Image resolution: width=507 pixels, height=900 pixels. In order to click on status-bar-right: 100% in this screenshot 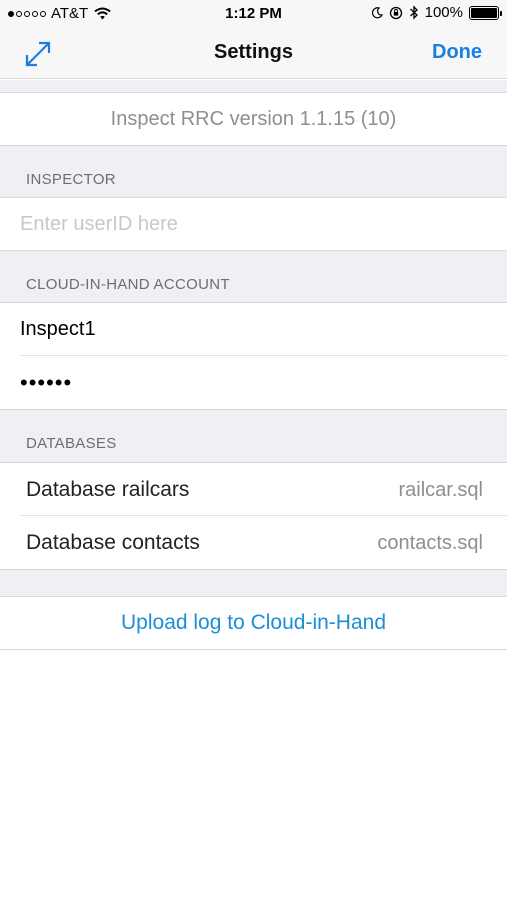, I will do `click(436, 12)`.